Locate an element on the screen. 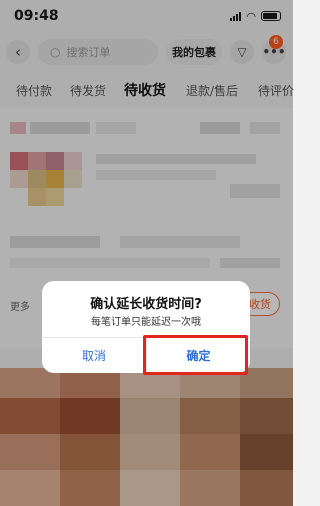  dialog-message: 每笔订单只能延迟一次哦 is located at coordinates (146, 322).